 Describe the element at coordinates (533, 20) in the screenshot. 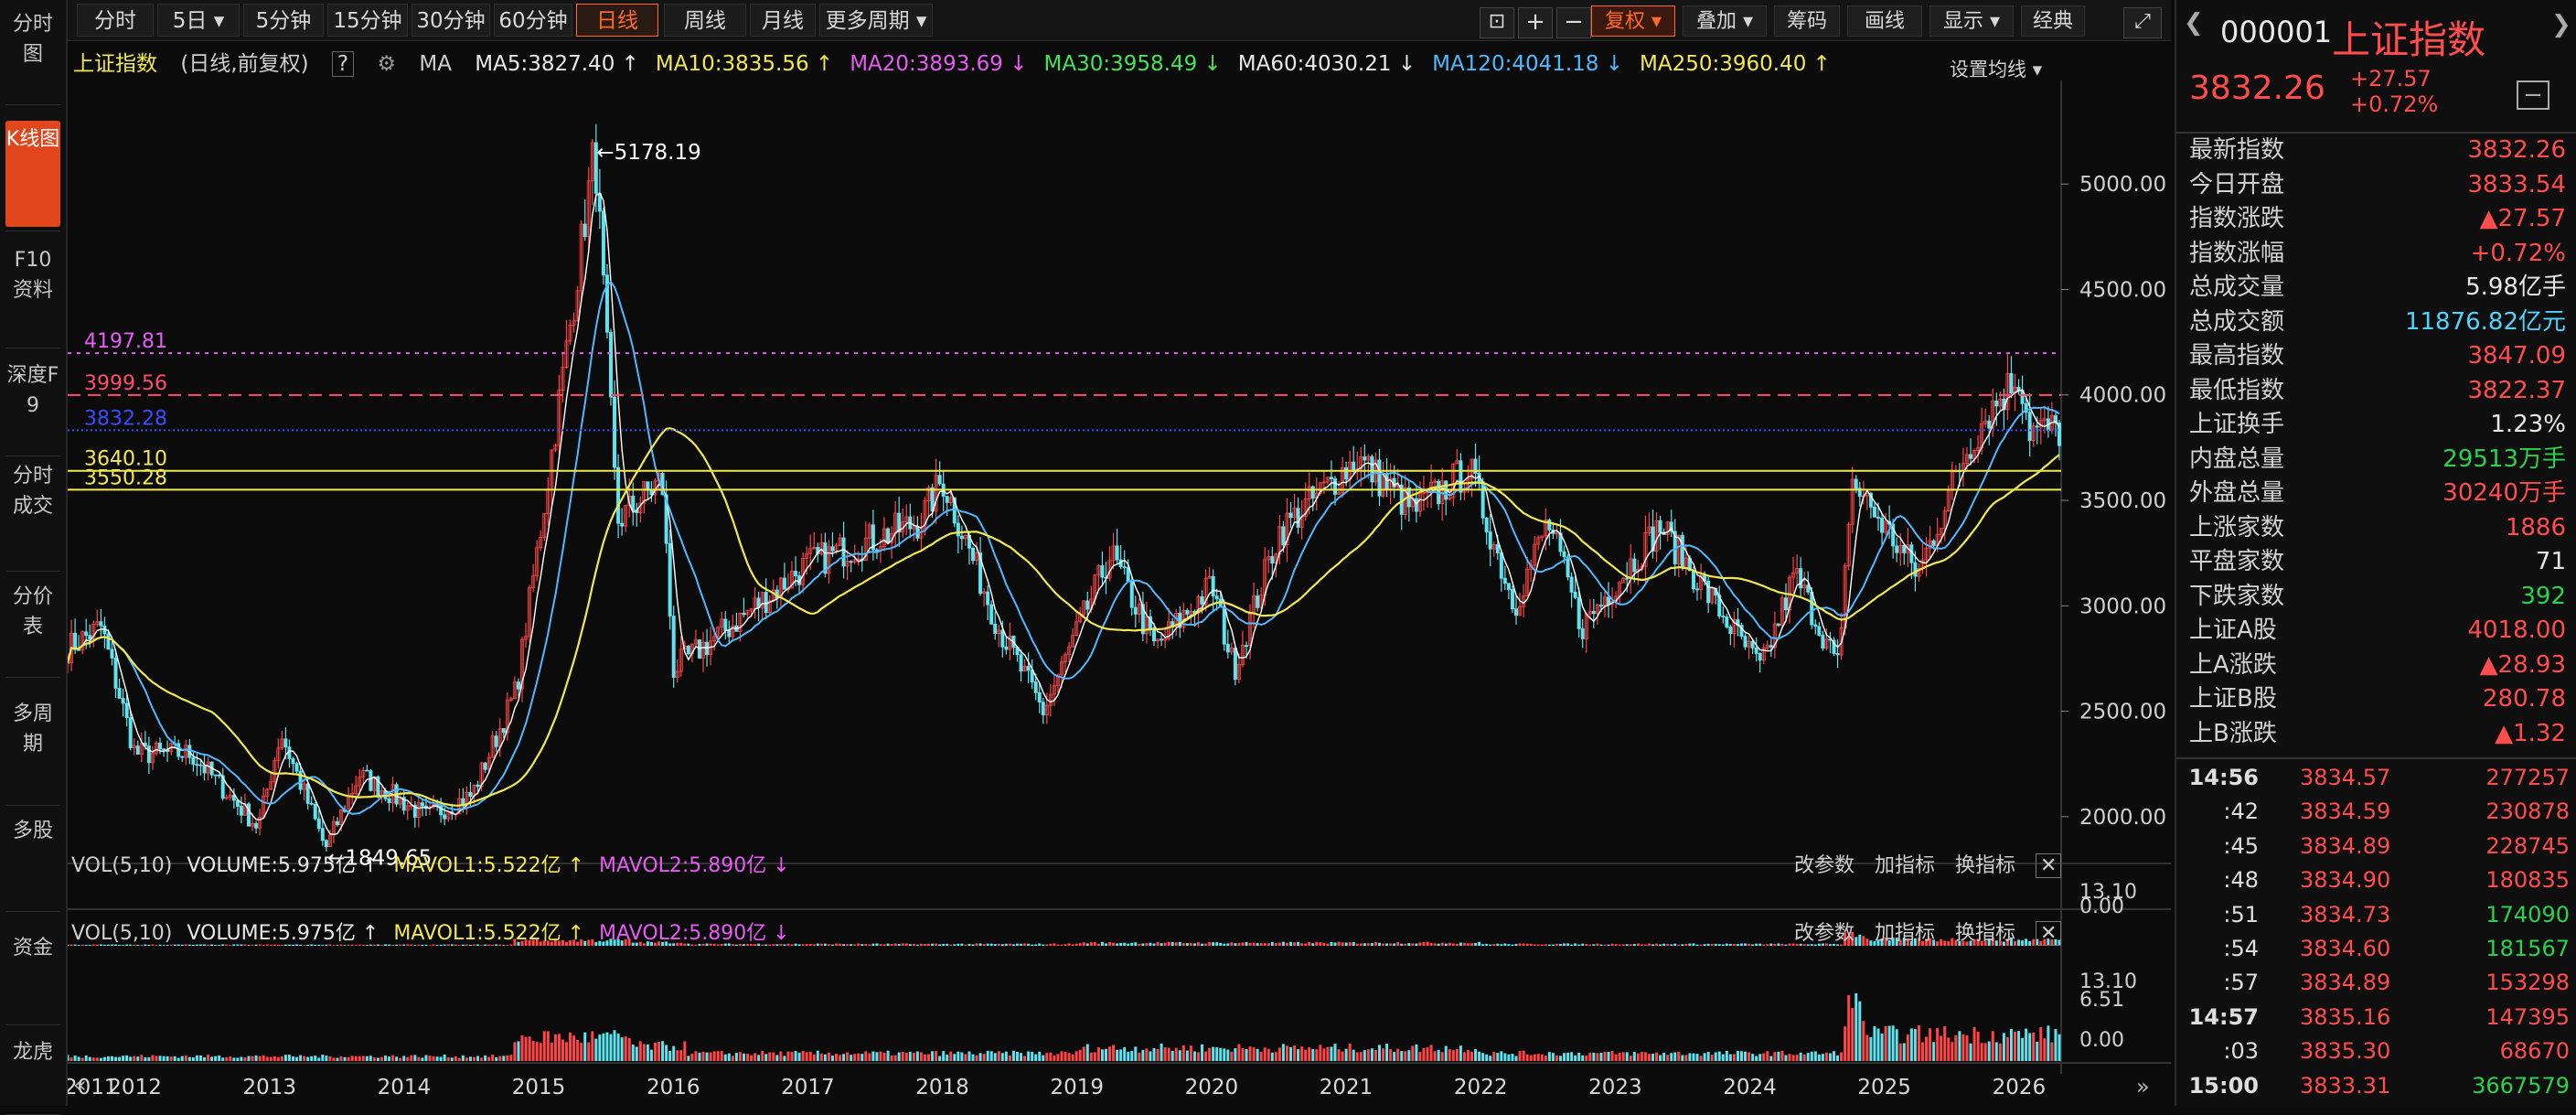

I see `period-button: 60分钟` at that location.